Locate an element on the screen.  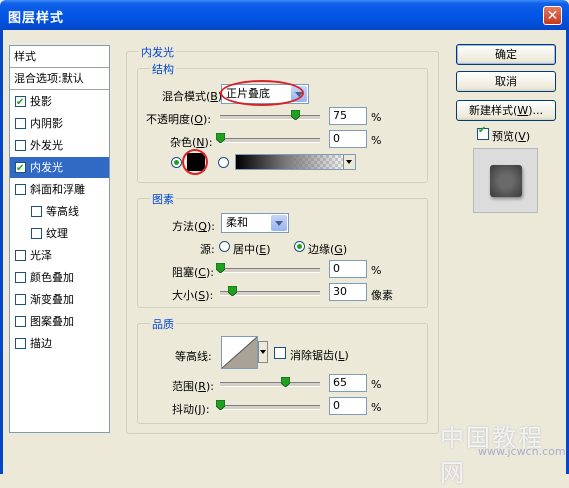
noise-unit: % is located at coordinates (376, 140).